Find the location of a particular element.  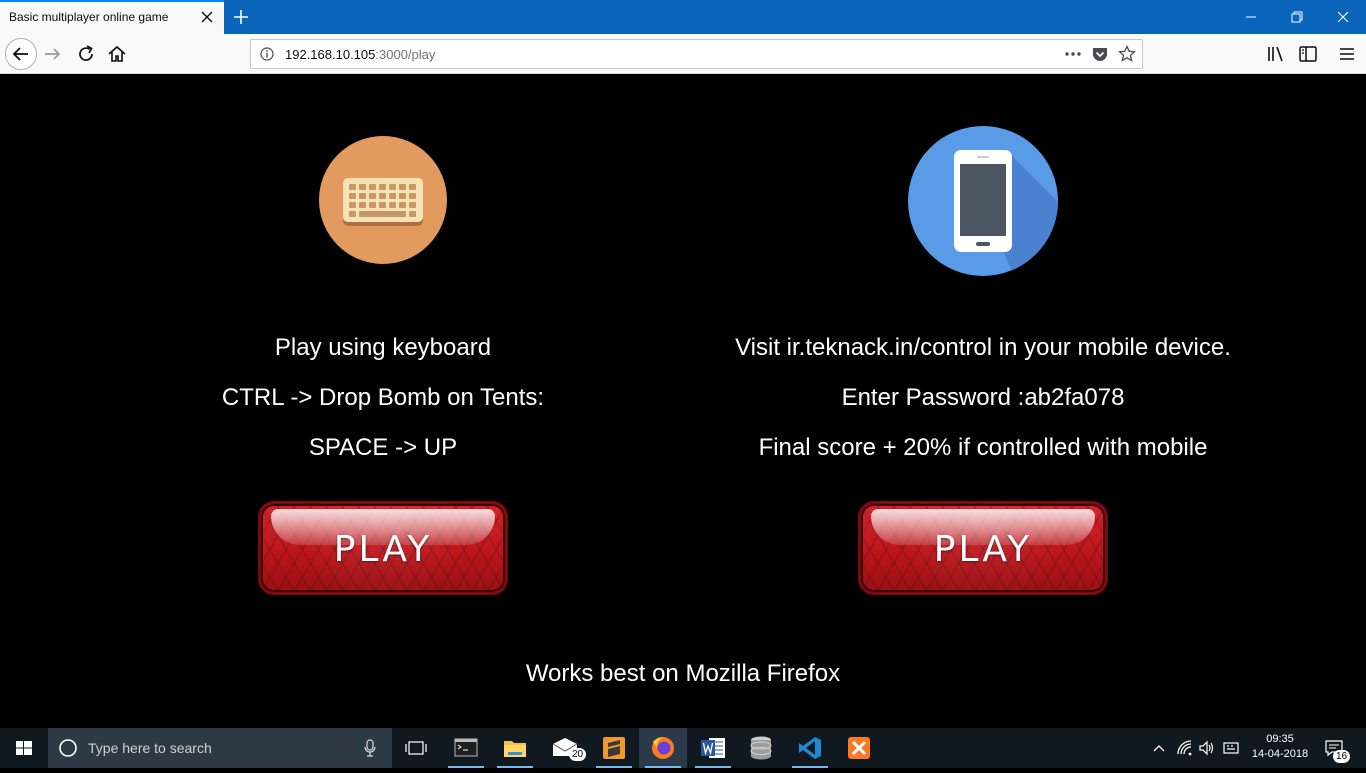

space-instruction: SPACE -> UP is located at coordinates (383, 447).